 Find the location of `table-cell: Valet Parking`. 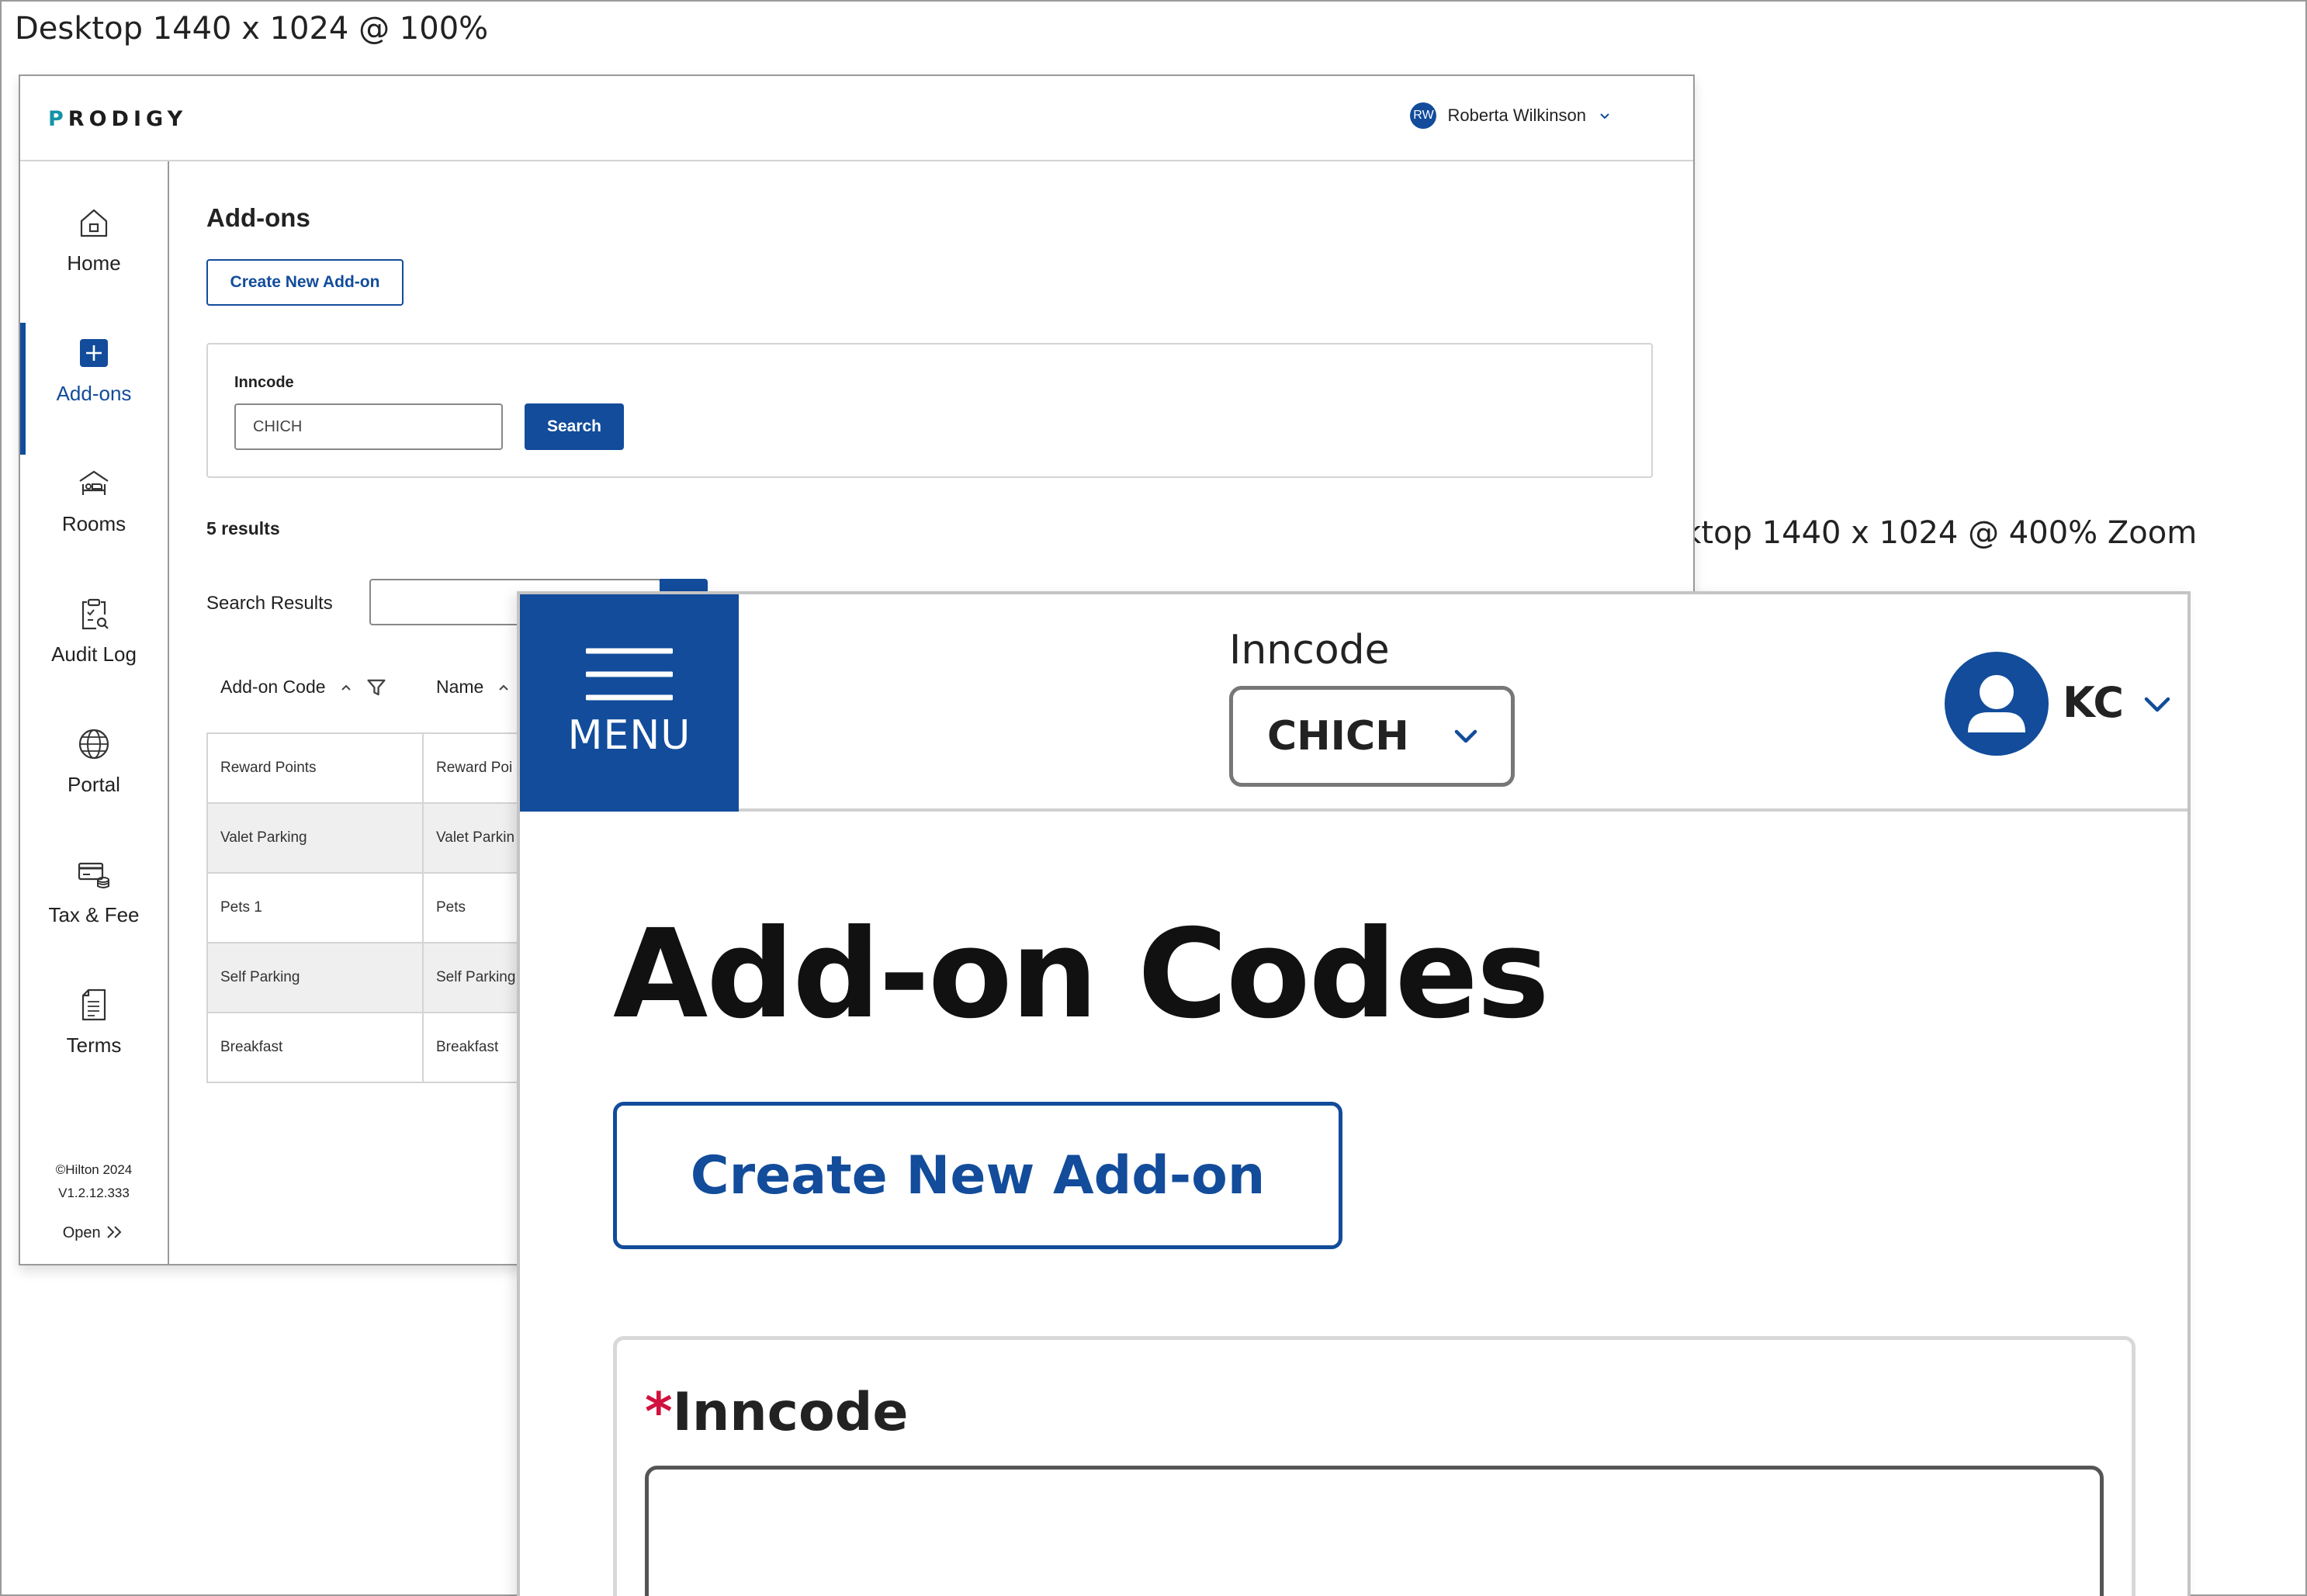

table-cell: Valet Parking is located at coordinates (315, 838).